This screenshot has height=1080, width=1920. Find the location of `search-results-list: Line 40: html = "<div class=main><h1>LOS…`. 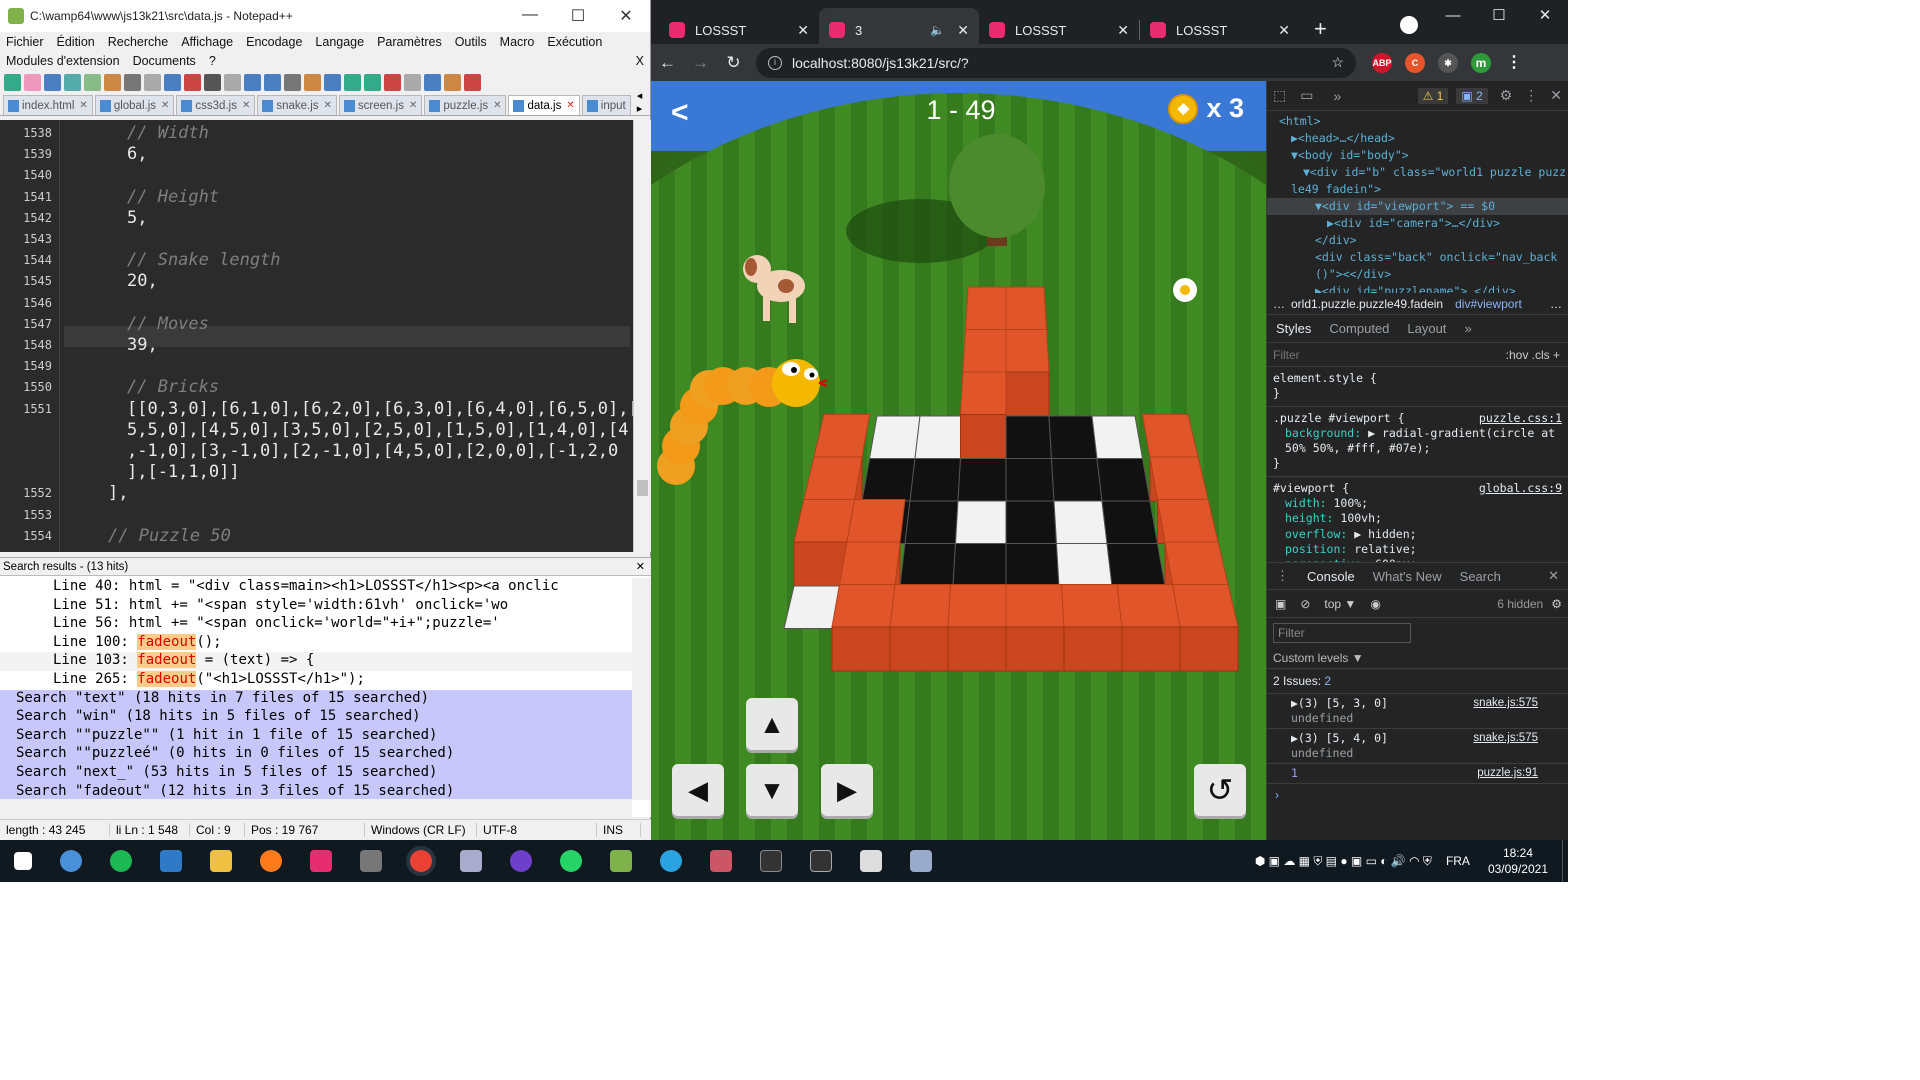

search-results-list: Line 40: html = "<div class=main><h1>LOS… is located at coordinates (316, 689).